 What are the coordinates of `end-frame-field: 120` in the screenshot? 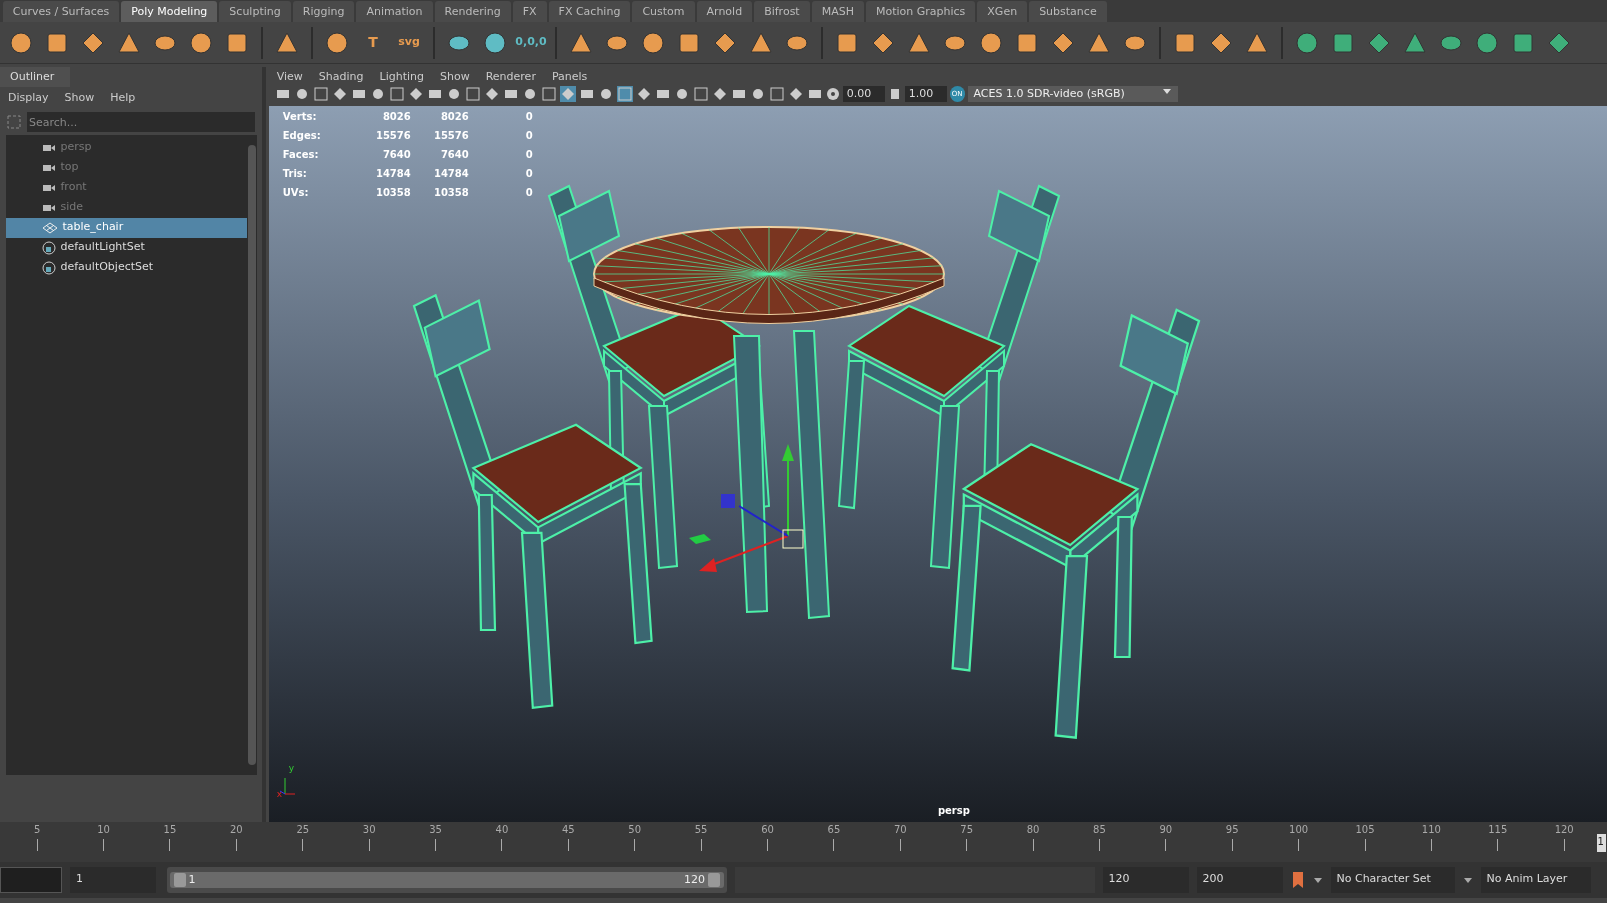 It's located at (1145, 879).